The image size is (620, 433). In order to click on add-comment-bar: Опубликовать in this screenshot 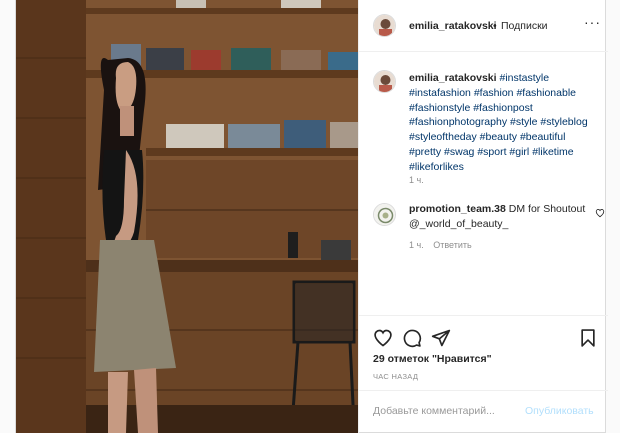, I will do `click(483, 411)`.